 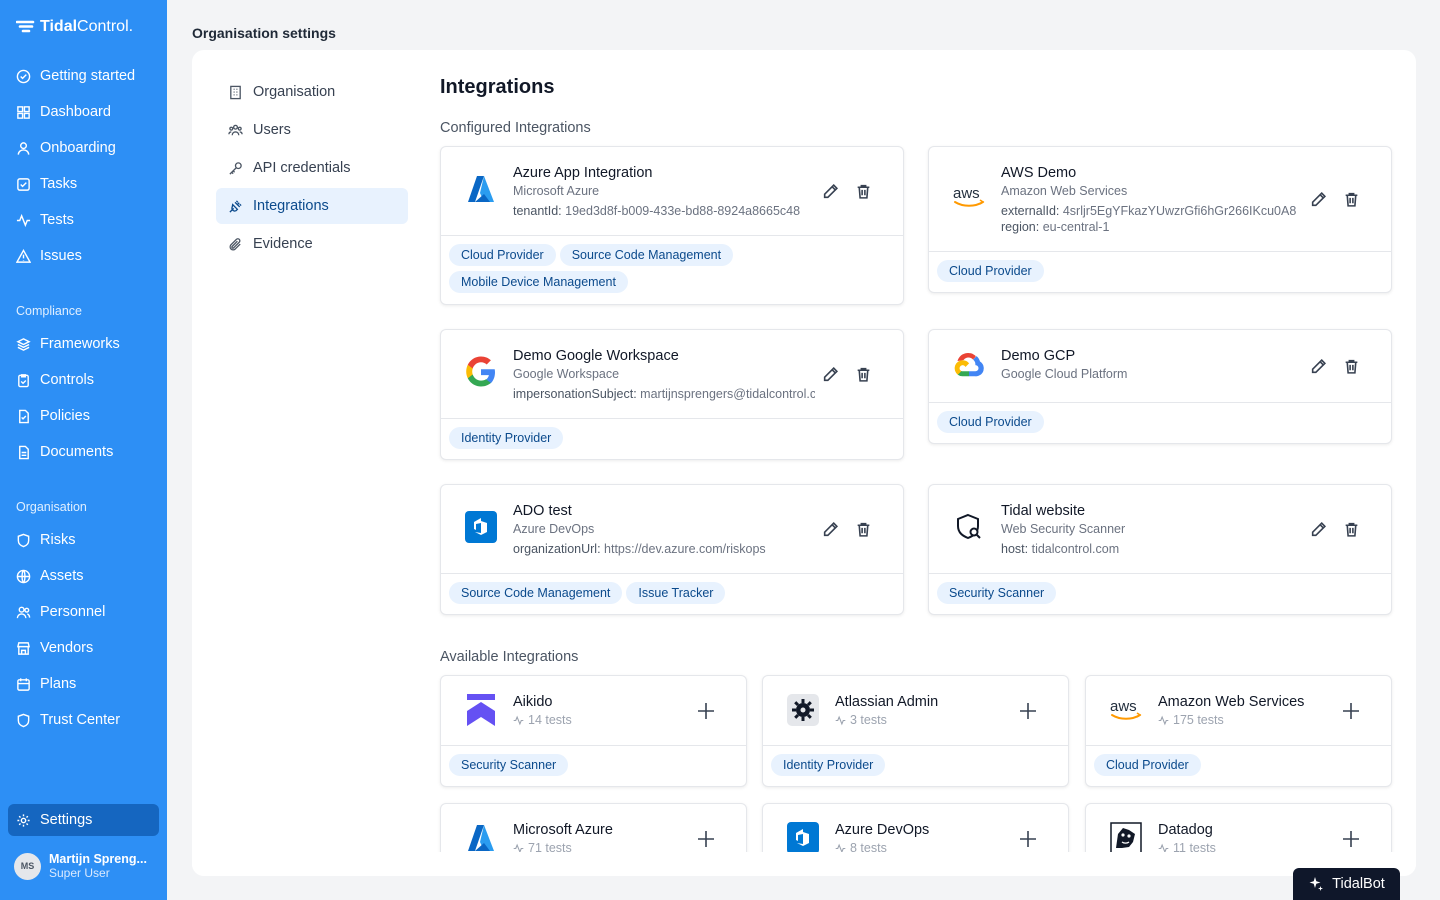 What do you see at coordinates (283, 244) in the screenshot?
I see `subnav-label: Evidence` at bounding box center [283, 244].